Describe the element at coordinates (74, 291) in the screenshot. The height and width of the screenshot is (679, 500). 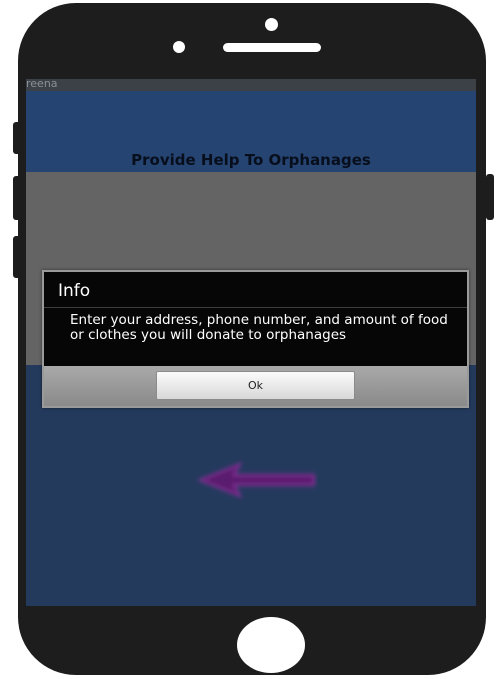
I see `dialog-title: Info` at that location.